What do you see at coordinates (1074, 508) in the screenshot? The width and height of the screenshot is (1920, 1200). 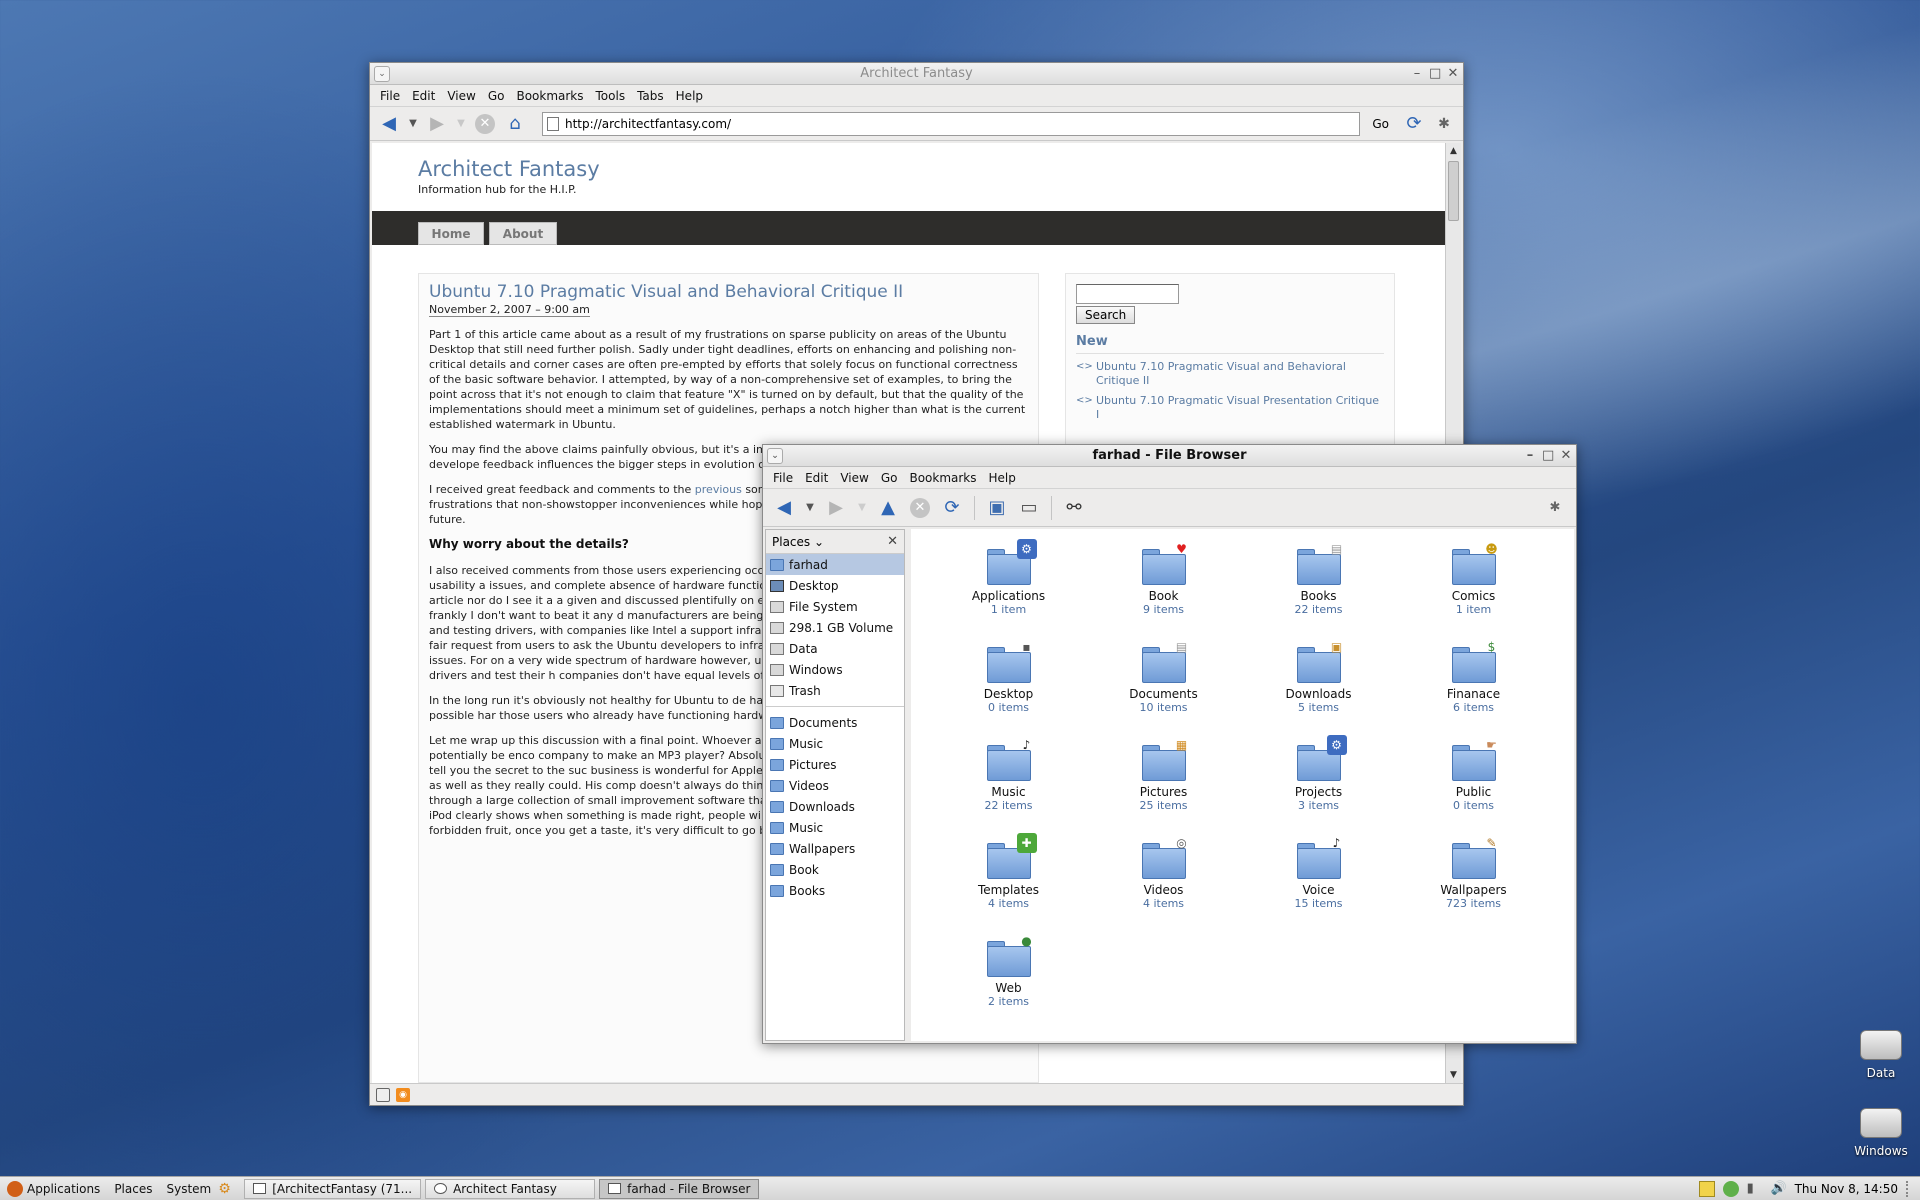 I see `search-binoculars-icon: ⚯` at bounding box center [1074, 508].